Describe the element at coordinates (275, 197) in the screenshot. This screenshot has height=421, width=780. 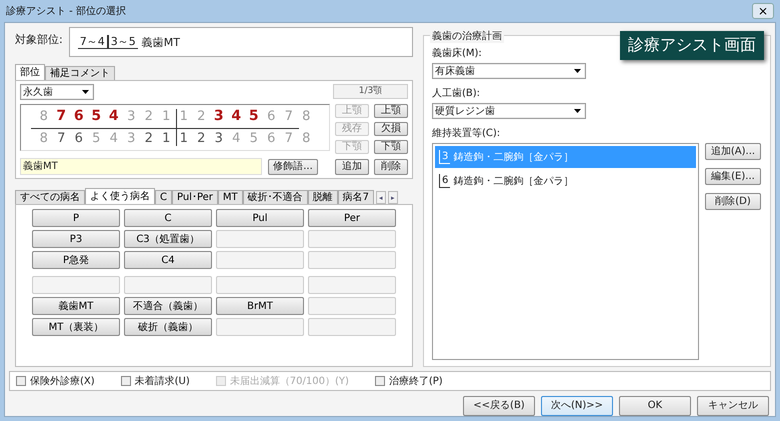
I see `tab: 破折･不適合` at that location.